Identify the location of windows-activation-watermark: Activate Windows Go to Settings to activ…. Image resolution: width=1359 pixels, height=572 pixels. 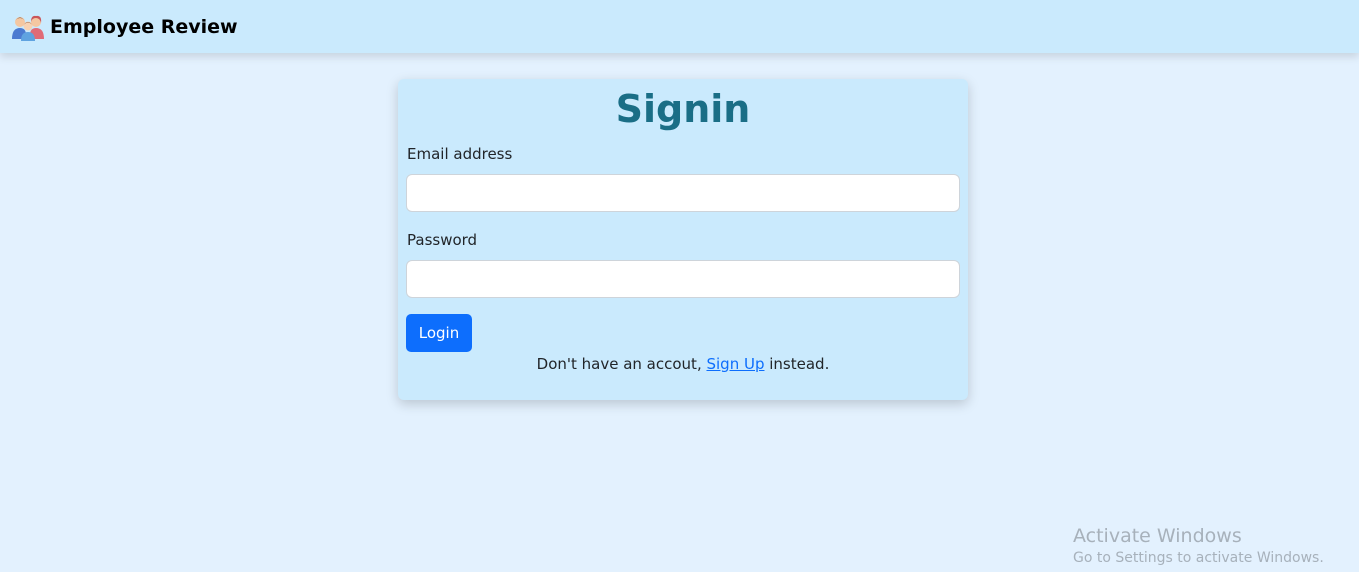
(1198, 546).